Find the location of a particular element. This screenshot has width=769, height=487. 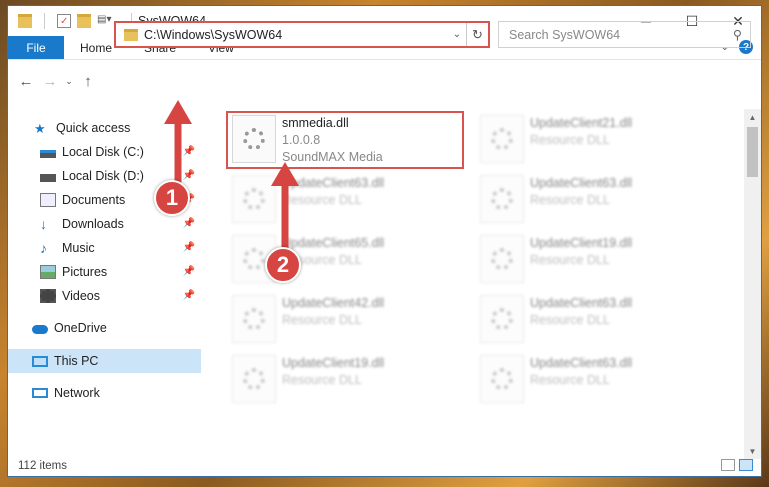

address-path: C:\Windows\SysWOW64 is located at coordinates (296, 35).